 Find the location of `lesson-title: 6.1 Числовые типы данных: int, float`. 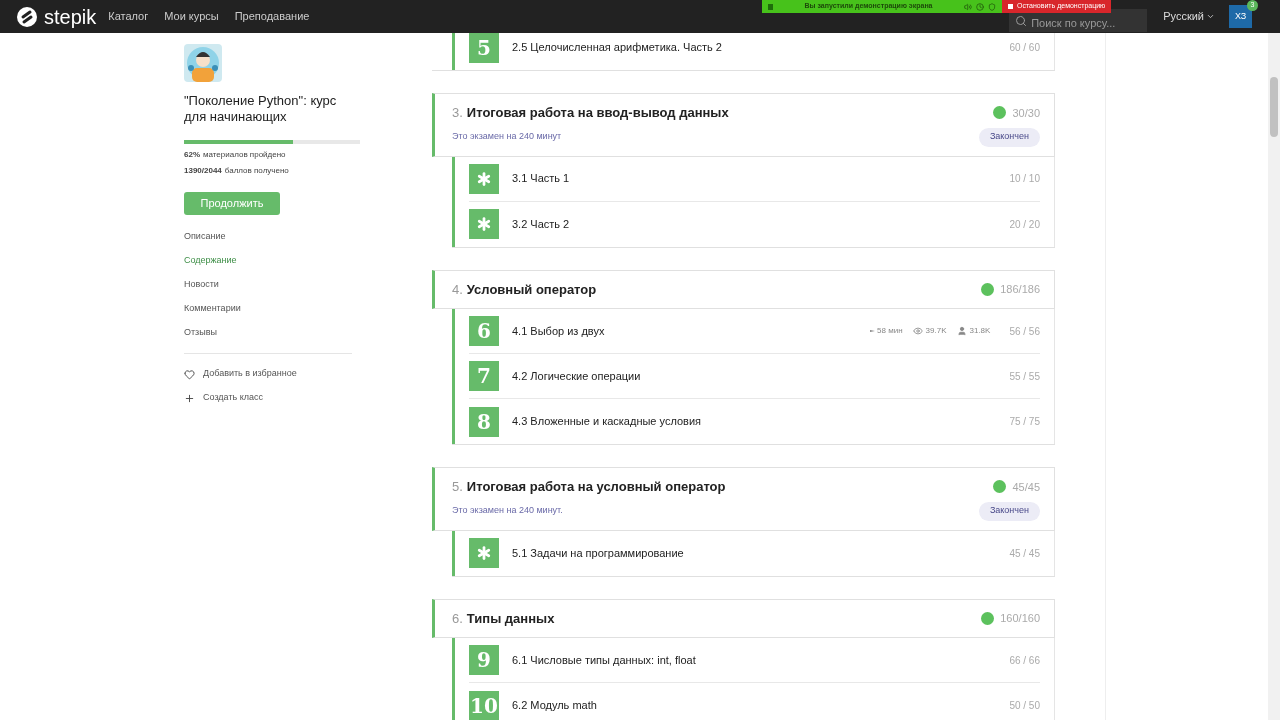

lesson-title: 6.1 Числовые типы данных: int, float is located at coordinates (754, 660).